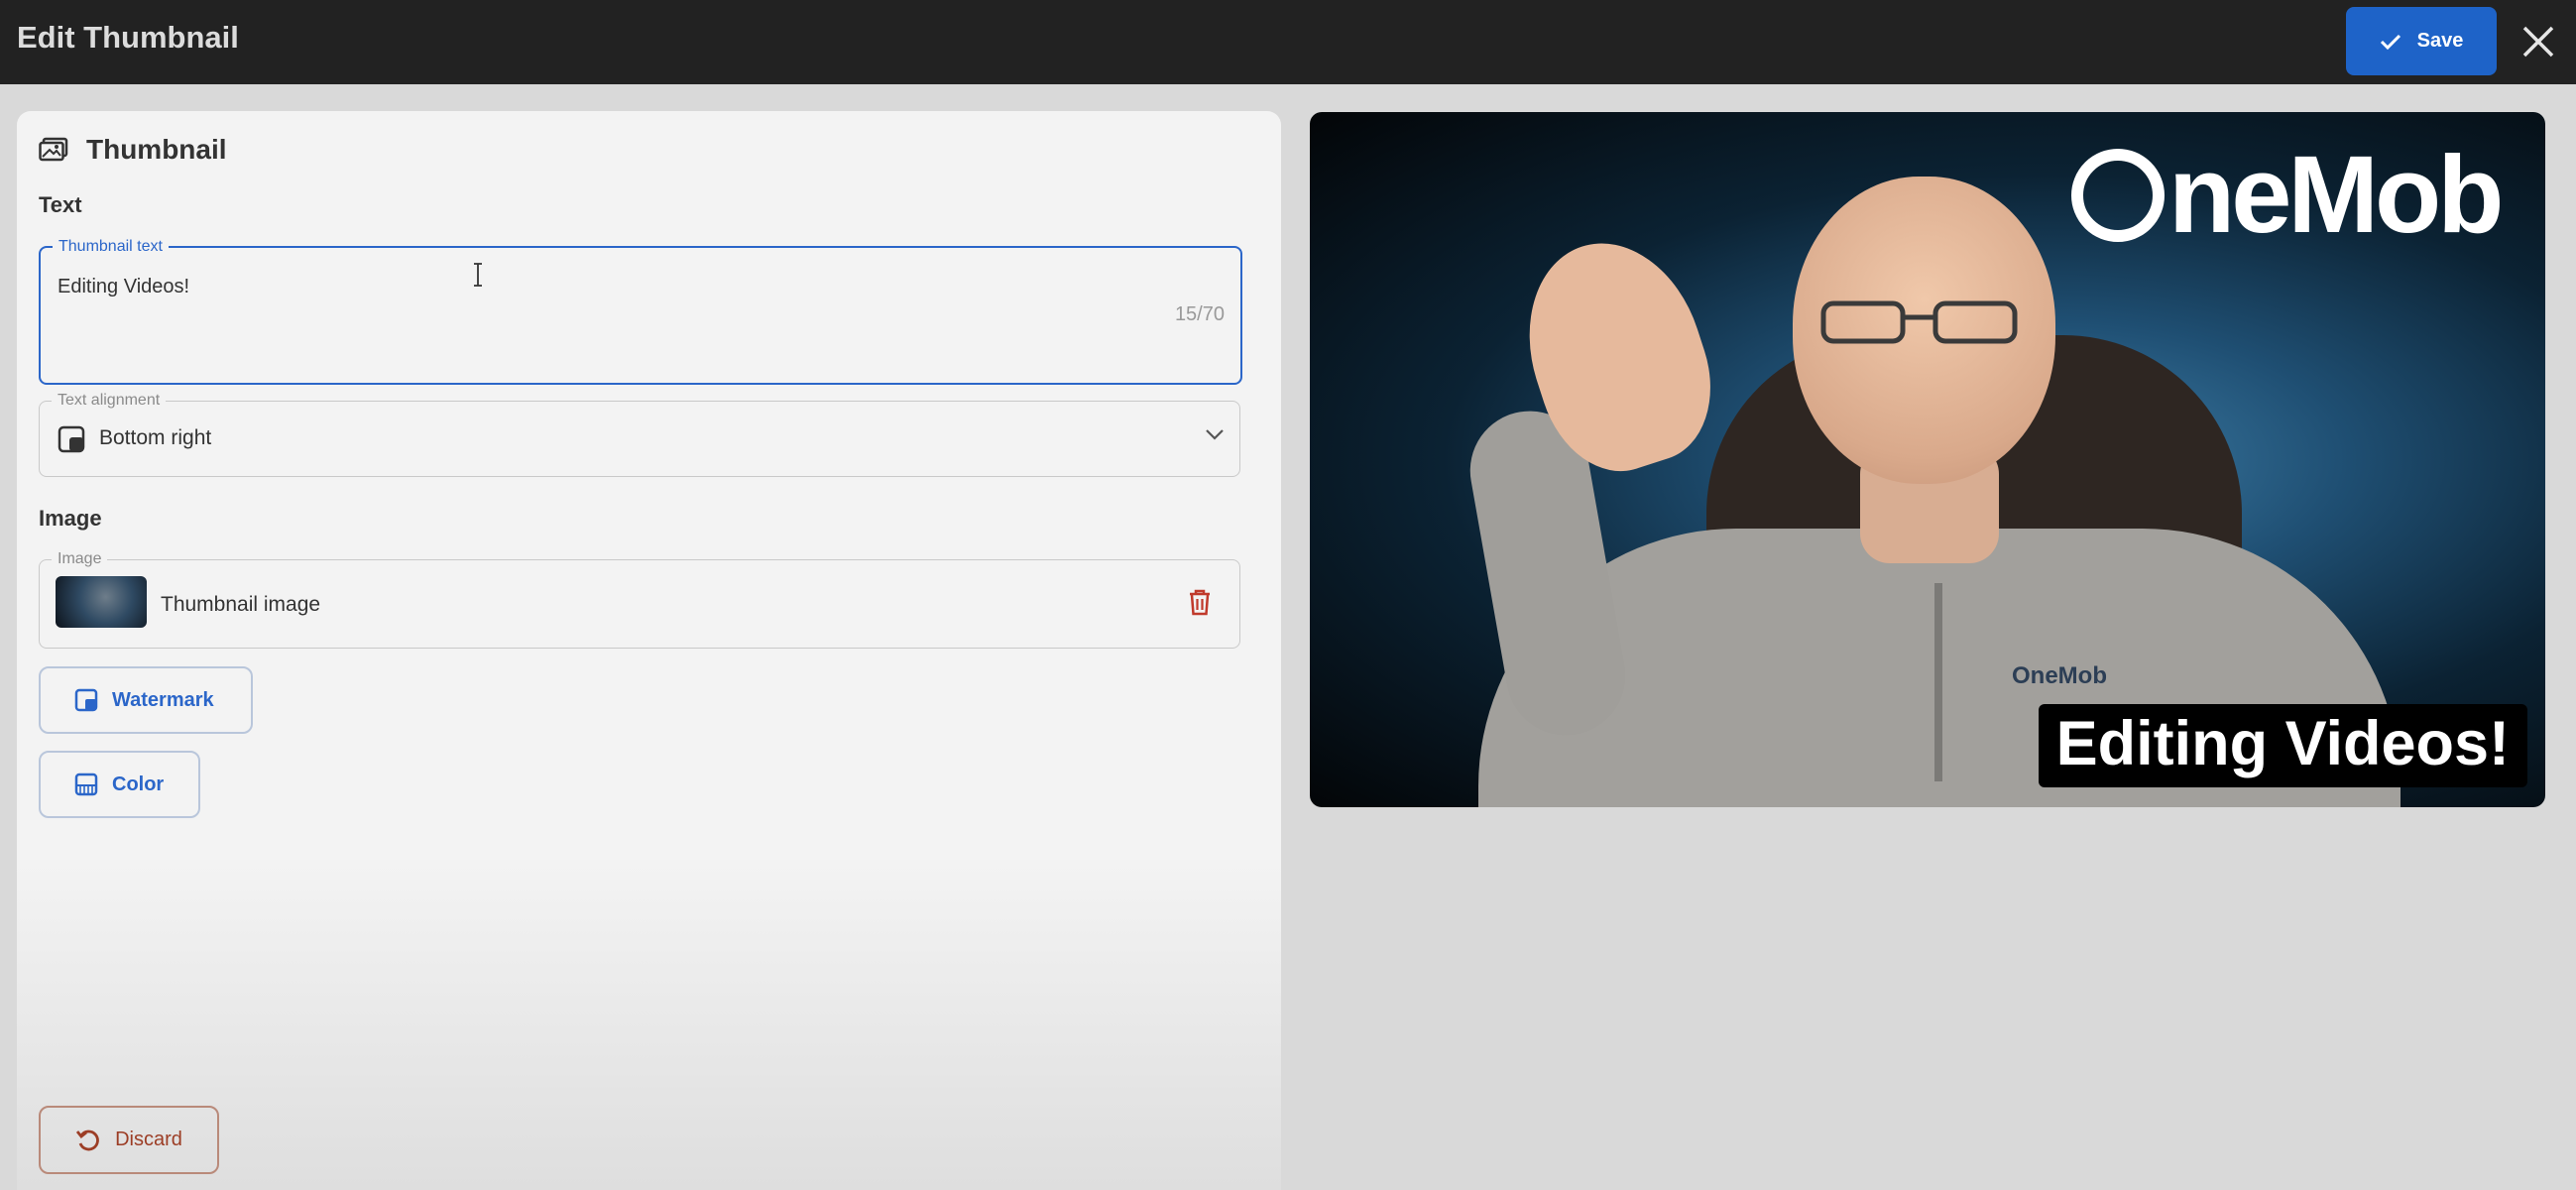 The width and height of the screenshot is (2576, 1190). Describe the element at coordinates (1199, 314) in the screenshot. I see `character-counter: 15/70` at that location.